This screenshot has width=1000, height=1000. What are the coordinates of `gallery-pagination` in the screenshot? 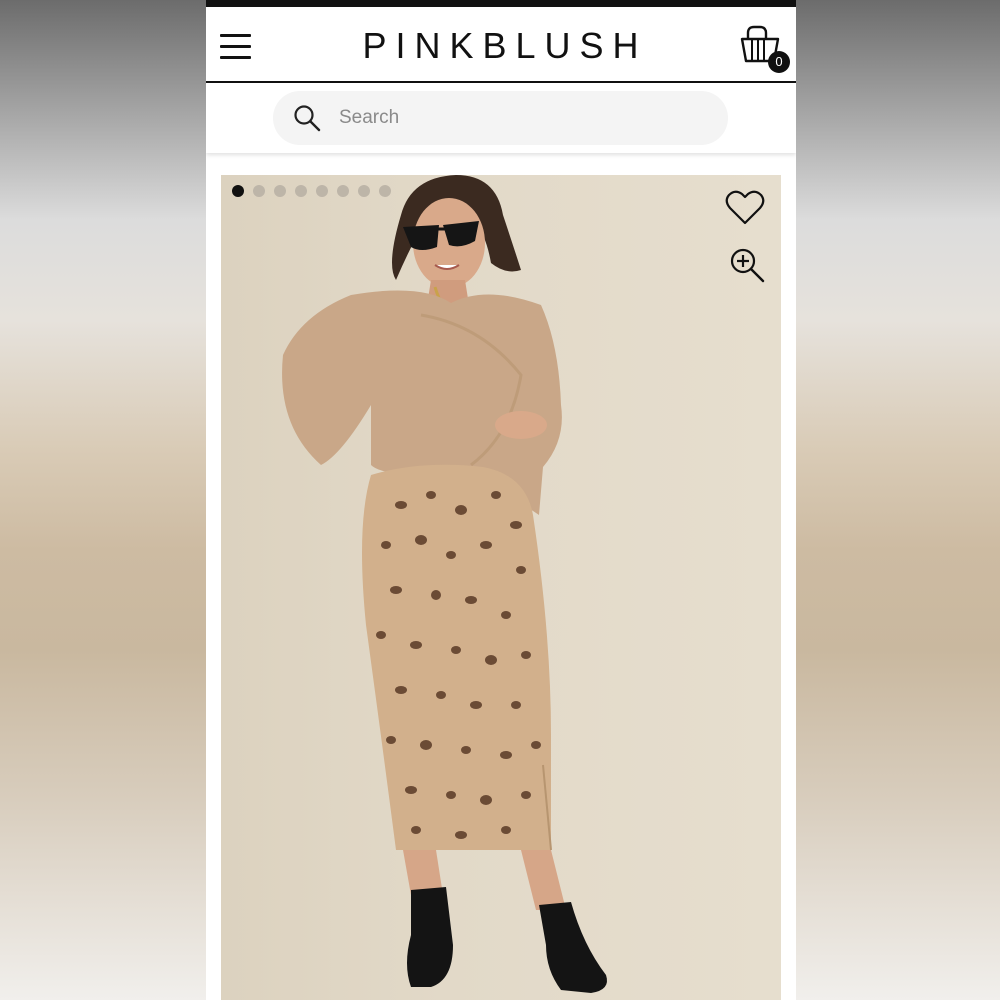 It's located at (311, 191).